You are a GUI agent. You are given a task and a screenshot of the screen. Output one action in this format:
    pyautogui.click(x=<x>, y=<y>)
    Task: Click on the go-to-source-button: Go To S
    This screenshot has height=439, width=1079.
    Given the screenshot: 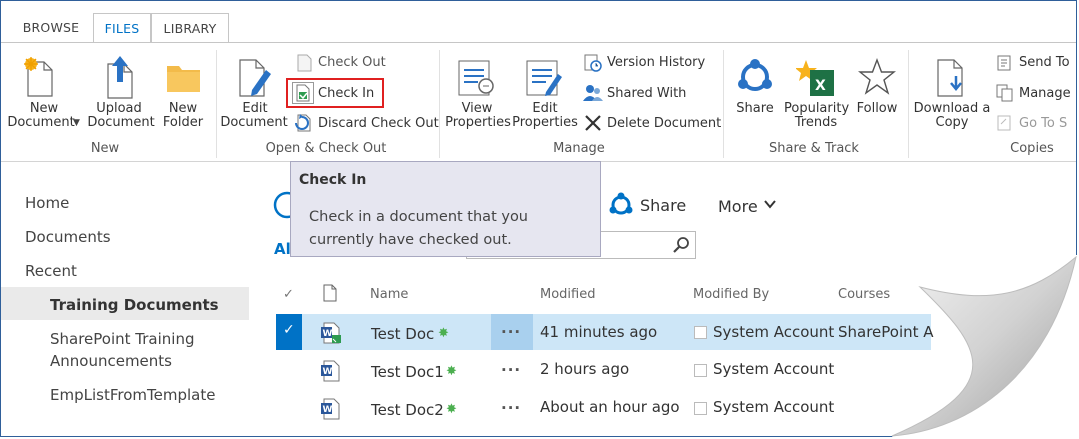 What is the action you would take?
    pyautogui.click(x=1043, y=123)
    